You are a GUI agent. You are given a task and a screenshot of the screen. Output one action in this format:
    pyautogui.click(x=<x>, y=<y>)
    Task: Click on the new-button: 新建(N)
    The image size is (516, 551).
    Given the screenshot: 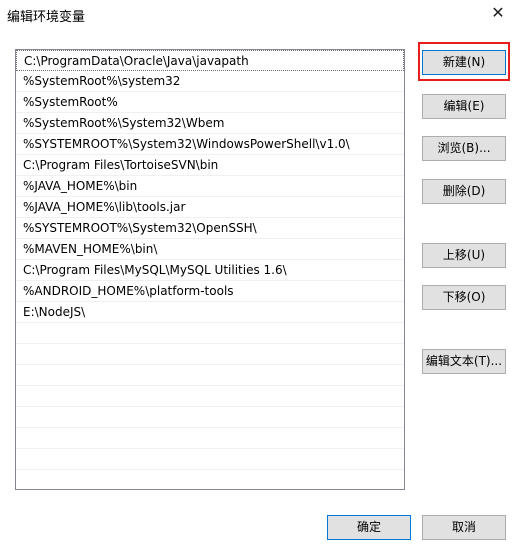 What is the action you would take?
    pyautogui.click(x=464, y=62)
    